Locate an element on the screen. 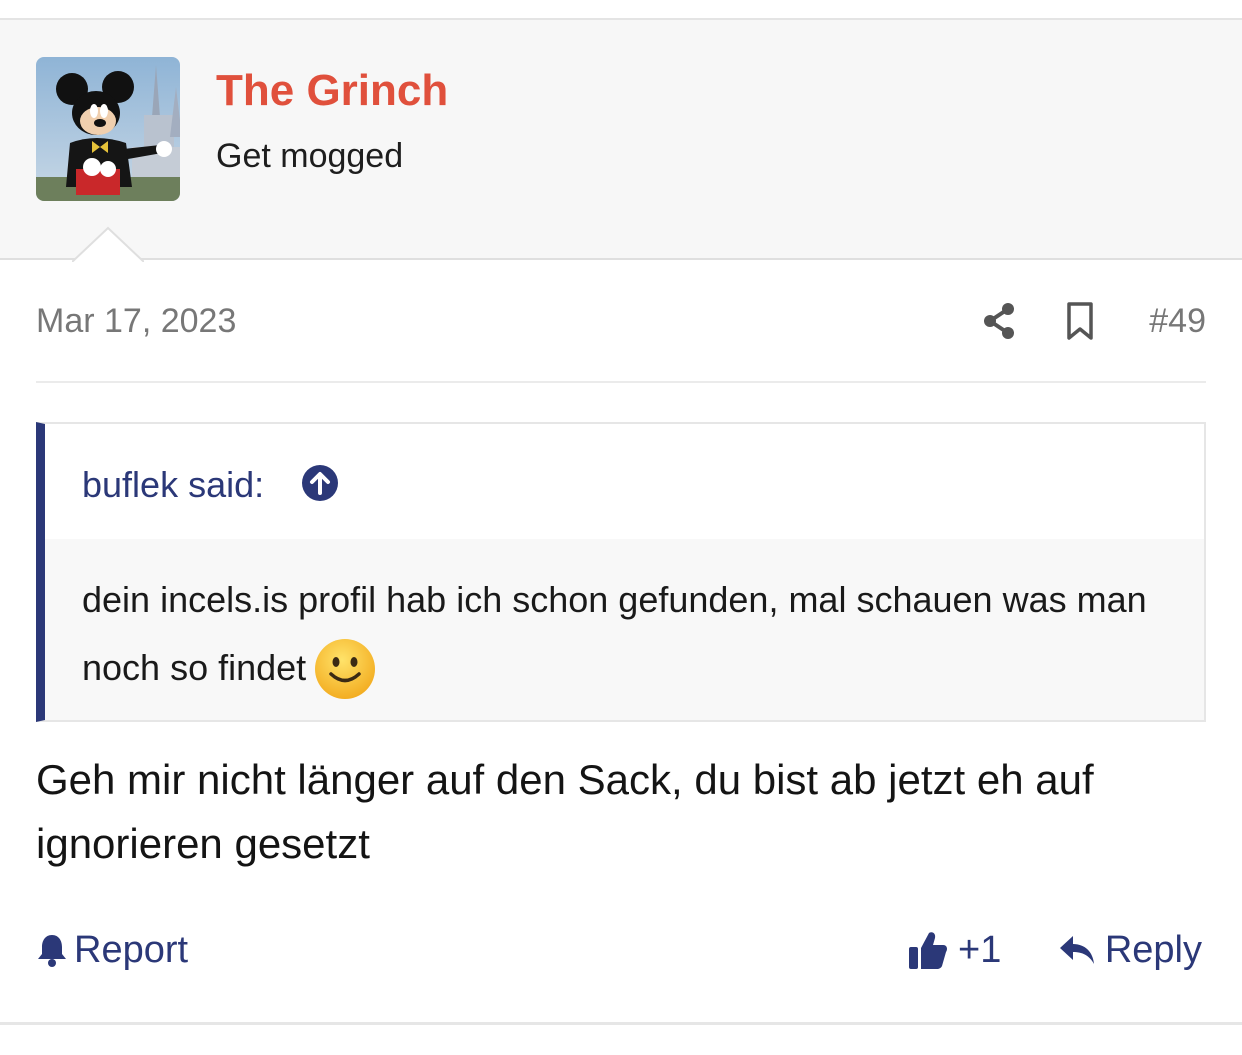 The image size is (1242, 1055). quote-author-link: buflek said: is located at coordinates (173, 485).